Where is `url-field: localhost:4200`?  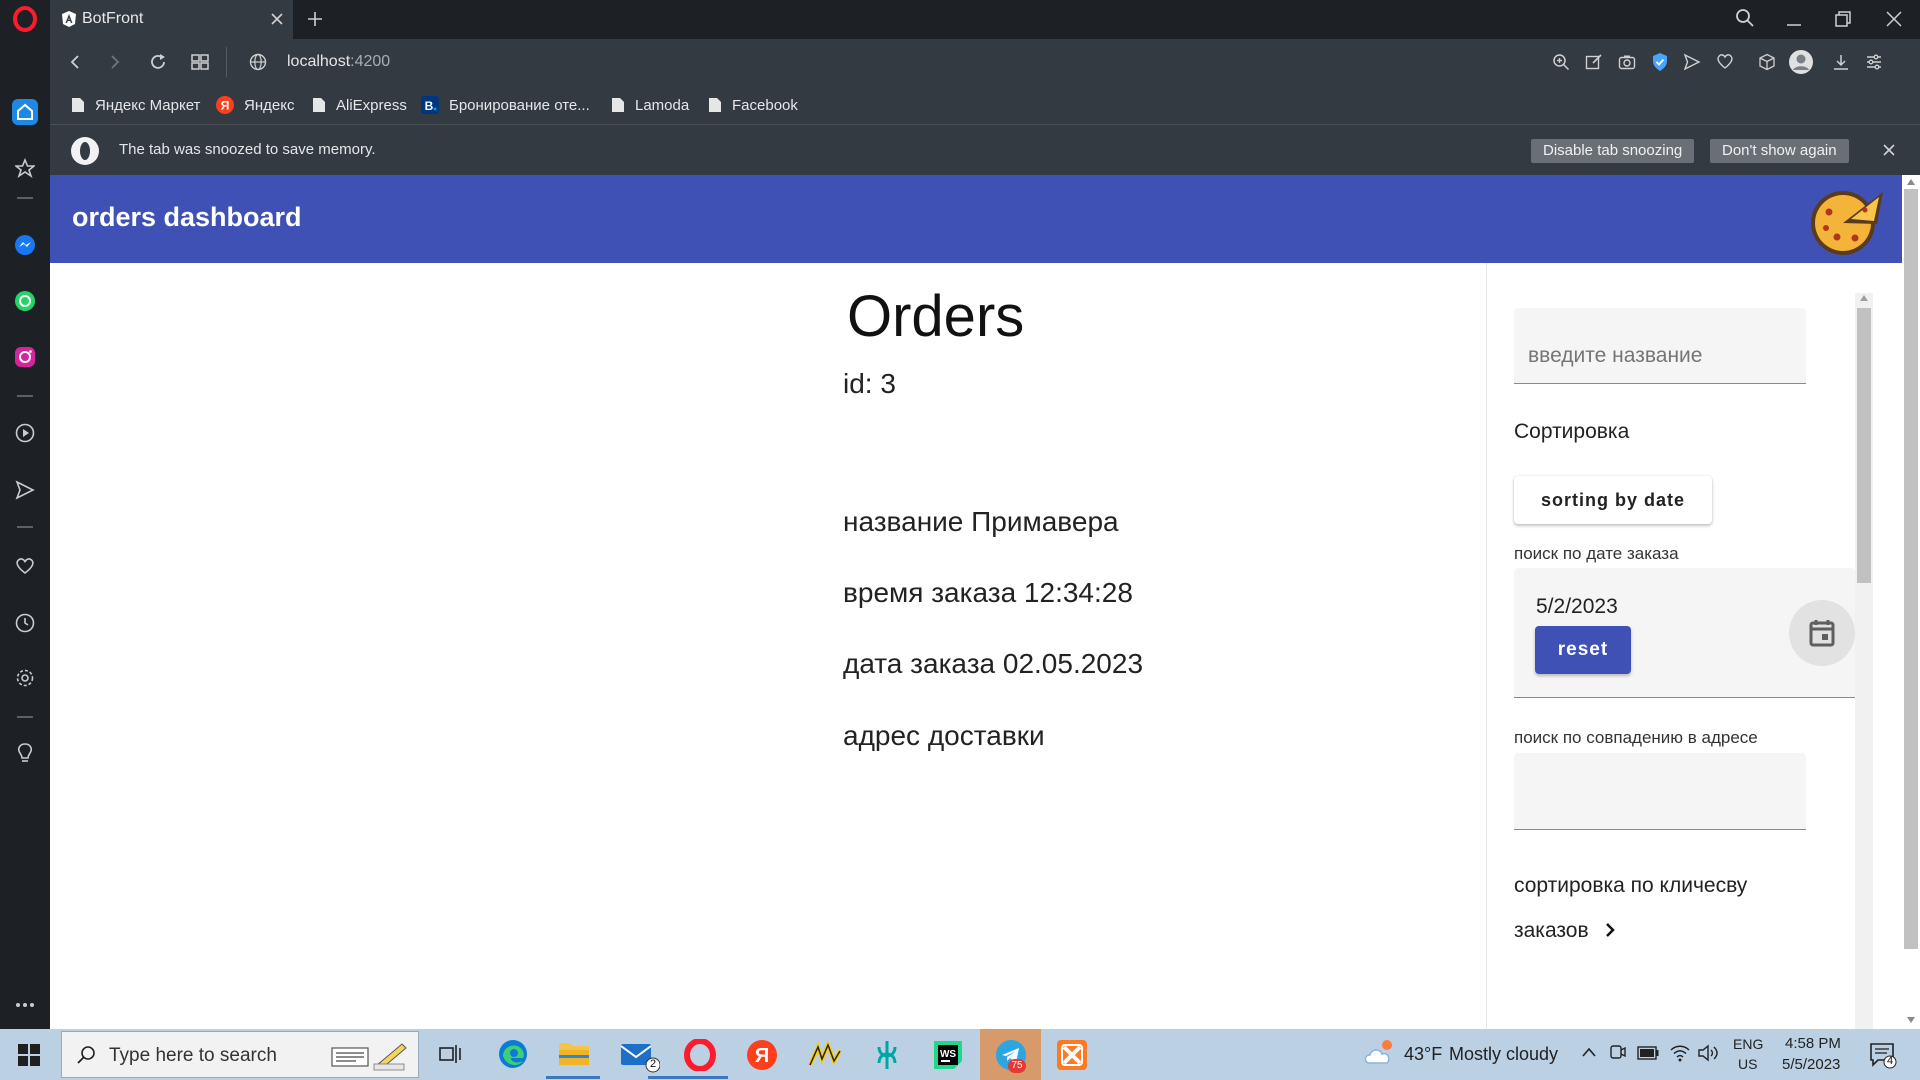 url-field: localhost:4200 is located at coordinates (338, 62).